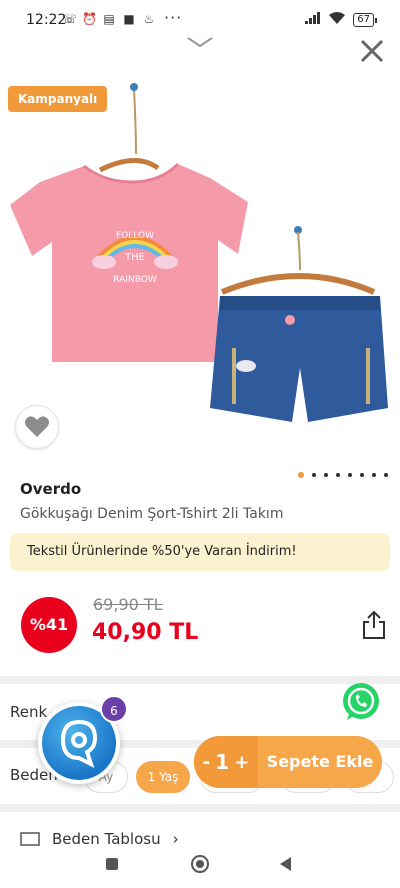 The height and width of the screenshot is (888, 400). I want to click on close-button, so click(372, 51).